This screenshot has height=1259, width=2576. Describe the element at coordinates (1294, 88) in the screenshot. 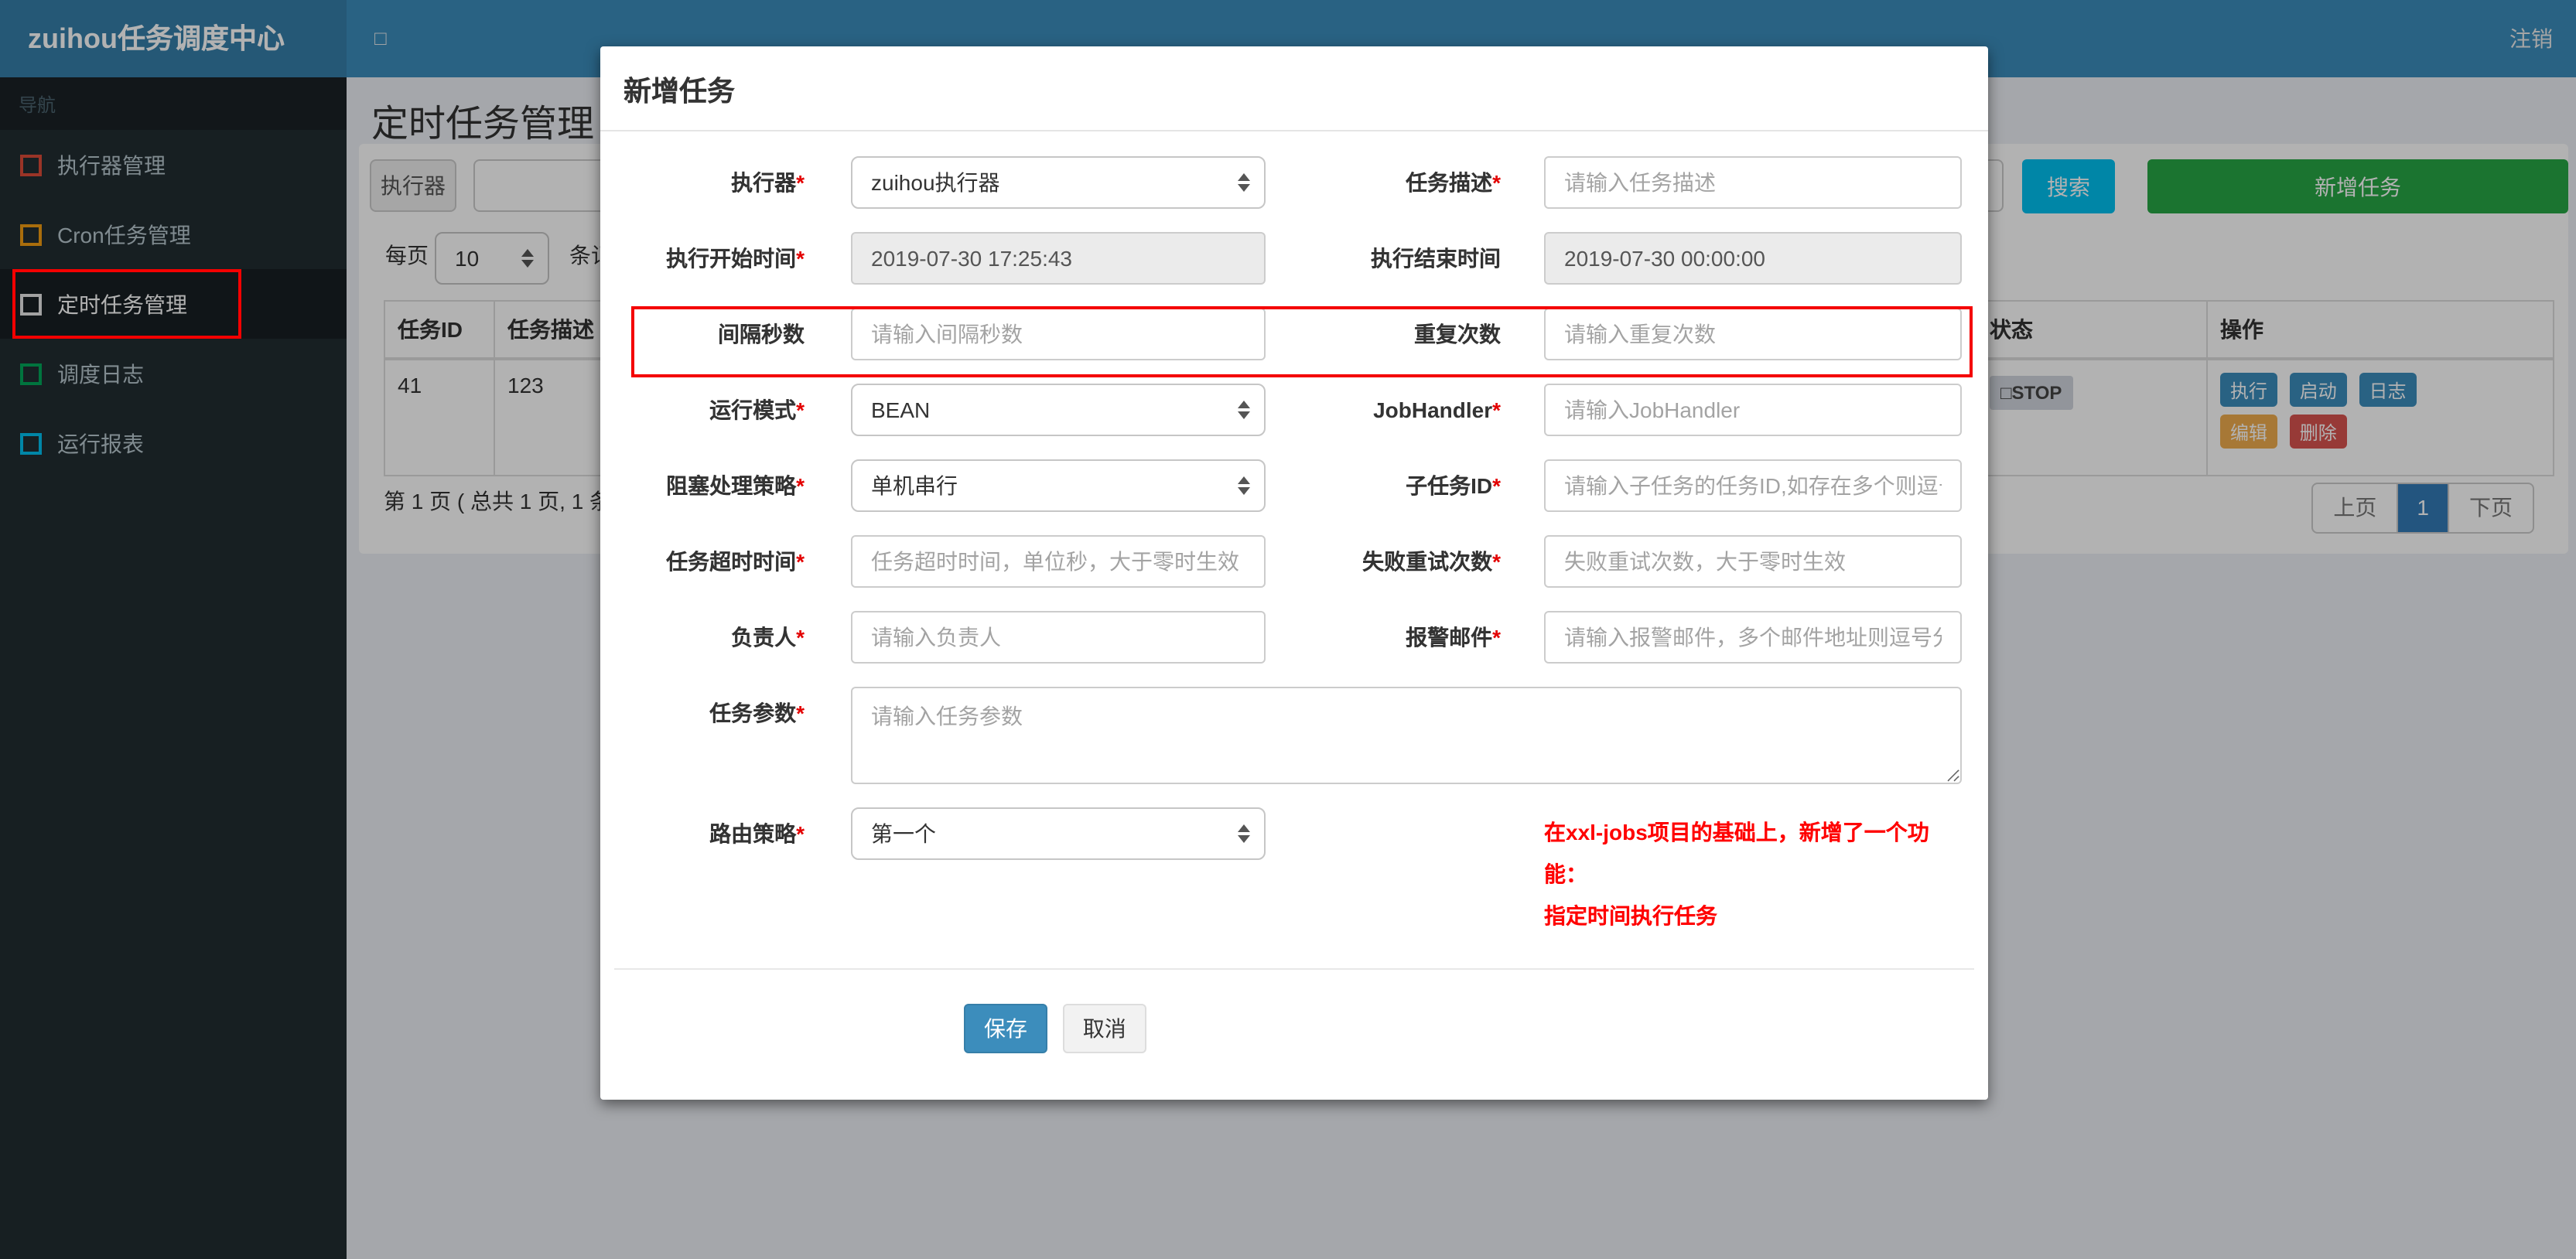

I see `modal-header: 新增任务` at that location.